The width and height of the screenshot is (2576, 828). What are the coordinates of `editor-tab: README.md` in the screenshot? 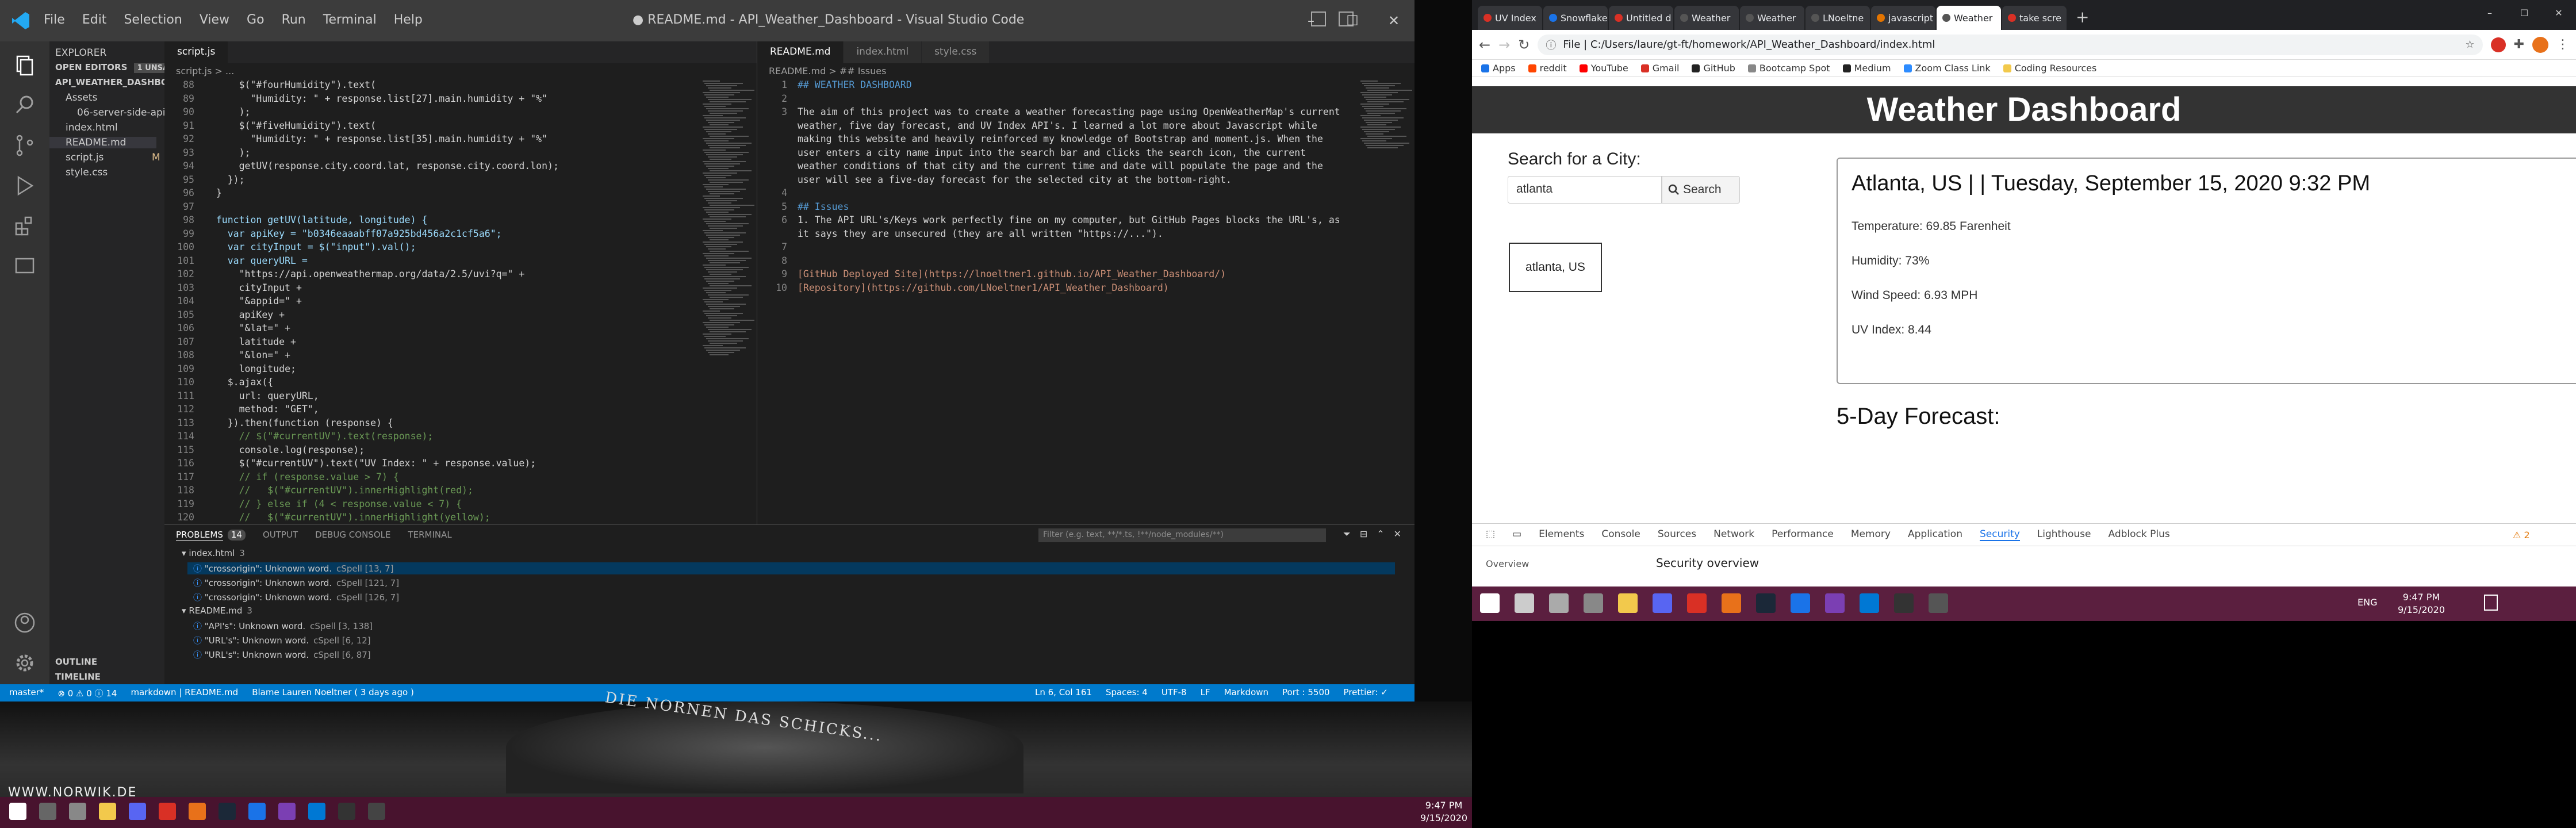 It's located at (800, 52).